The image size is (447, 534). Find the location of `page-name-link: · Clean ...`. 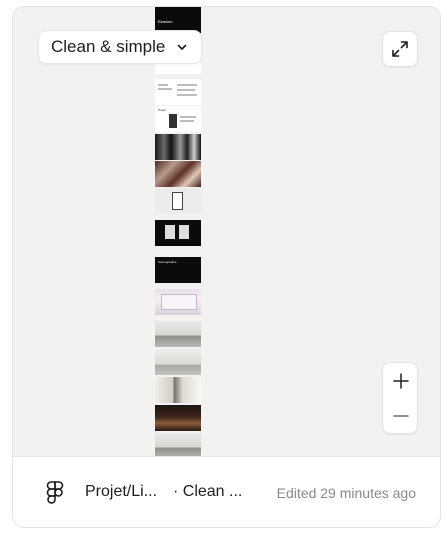

page-name-link: · Clean ... is located at coordinates (207, 492).